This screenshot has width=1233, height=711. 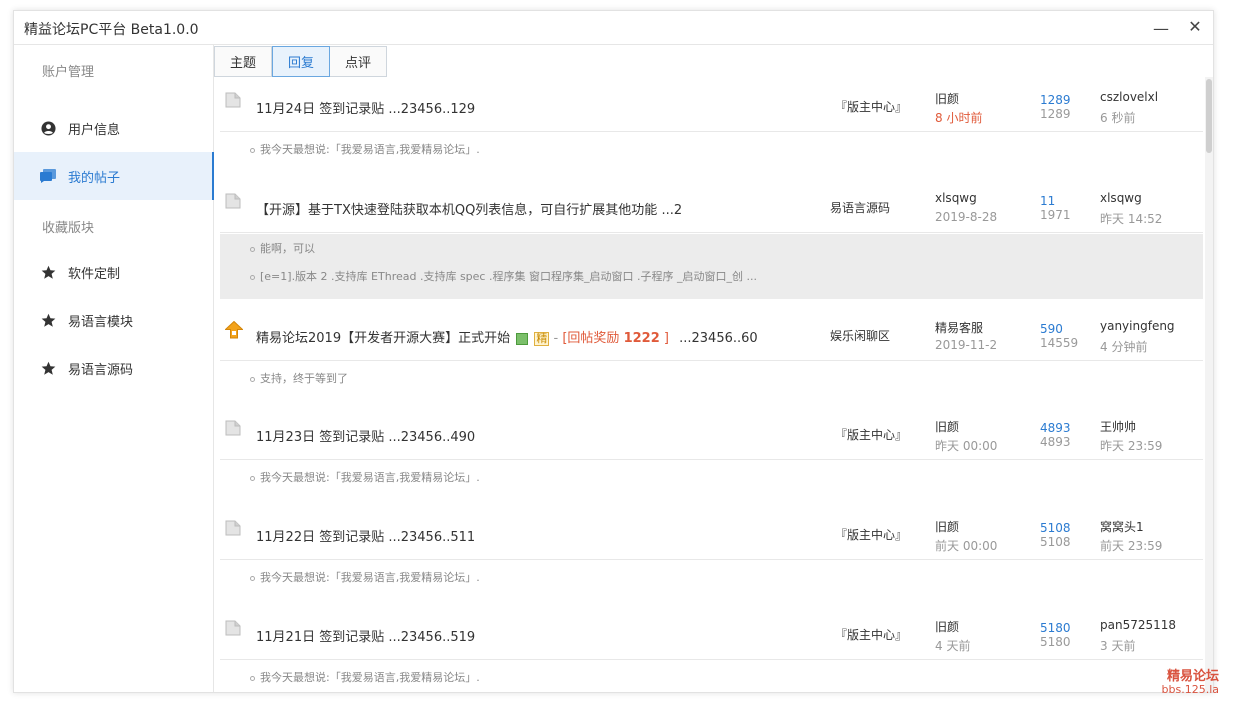 I want to click on sidebar: 账户管理 用户信息 我的帖子 收藏版块 软件定制 易语言模块 易语言源码, so click(x=114, y=368).